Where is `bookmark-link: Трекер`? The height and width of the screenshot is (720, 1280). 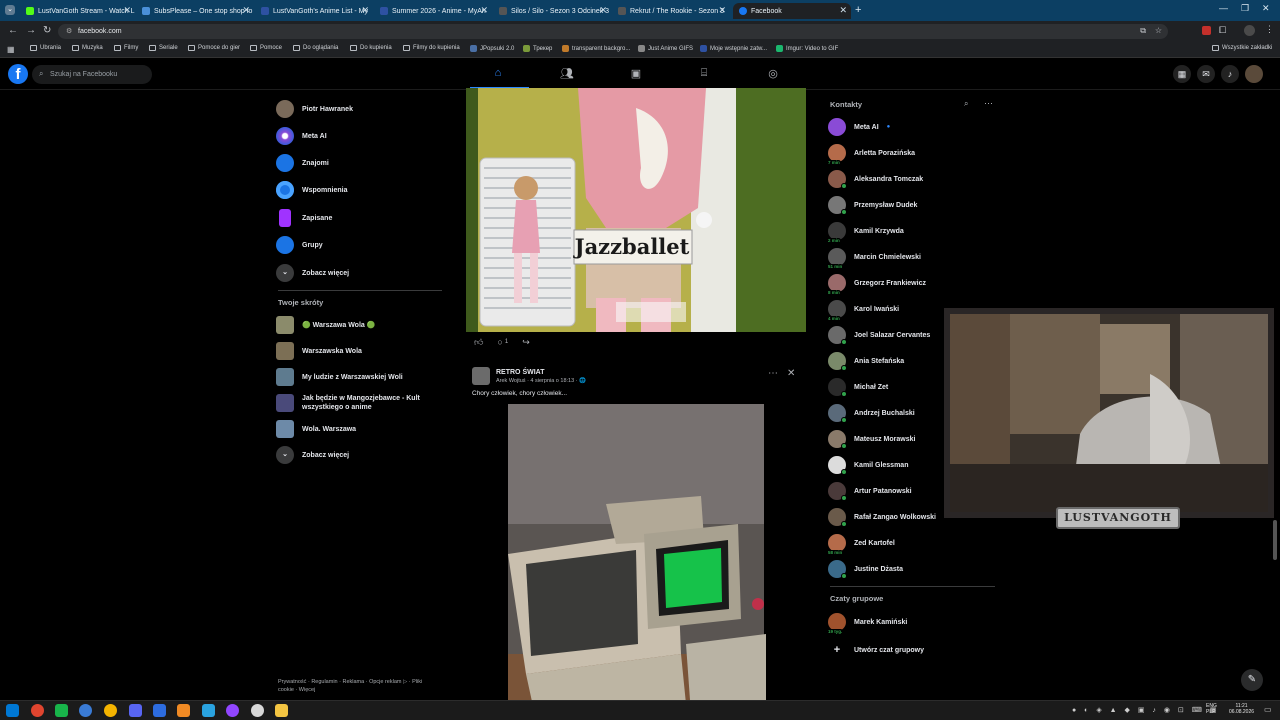
bookmark-link: Трекер is located at coordinates (537, 48).